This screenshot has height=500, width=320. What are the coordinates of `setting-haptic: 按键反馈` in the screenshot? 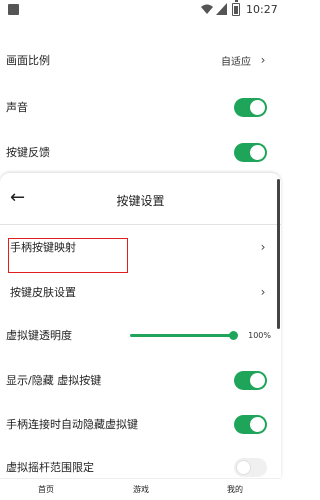 It's located at (140, 152).